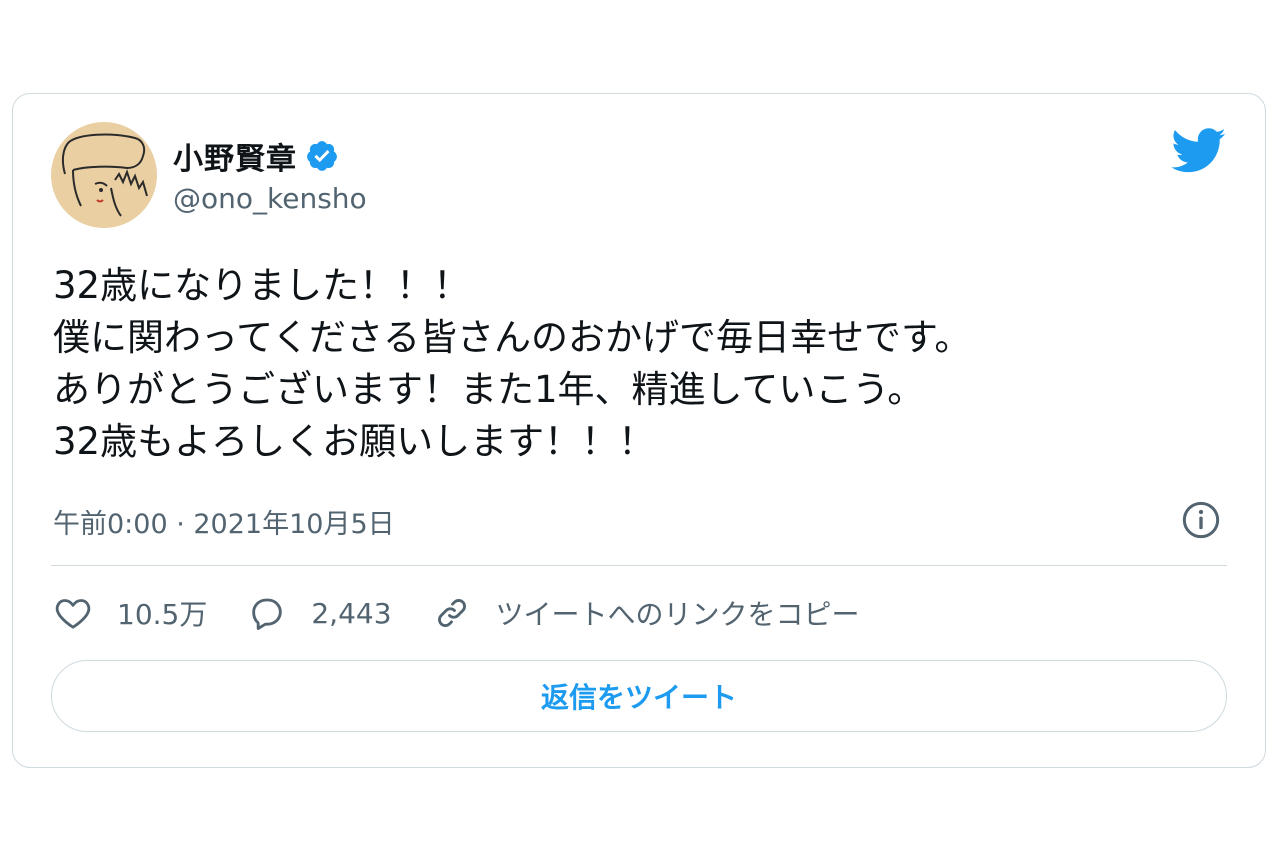 The height and width of the screenshot is (864, 1280). What do you see at coordinates (677, 614) in the screenshot?
I see `copy-link-label: ツイートへのリンクをコピー` at bounding box center [677, 614].